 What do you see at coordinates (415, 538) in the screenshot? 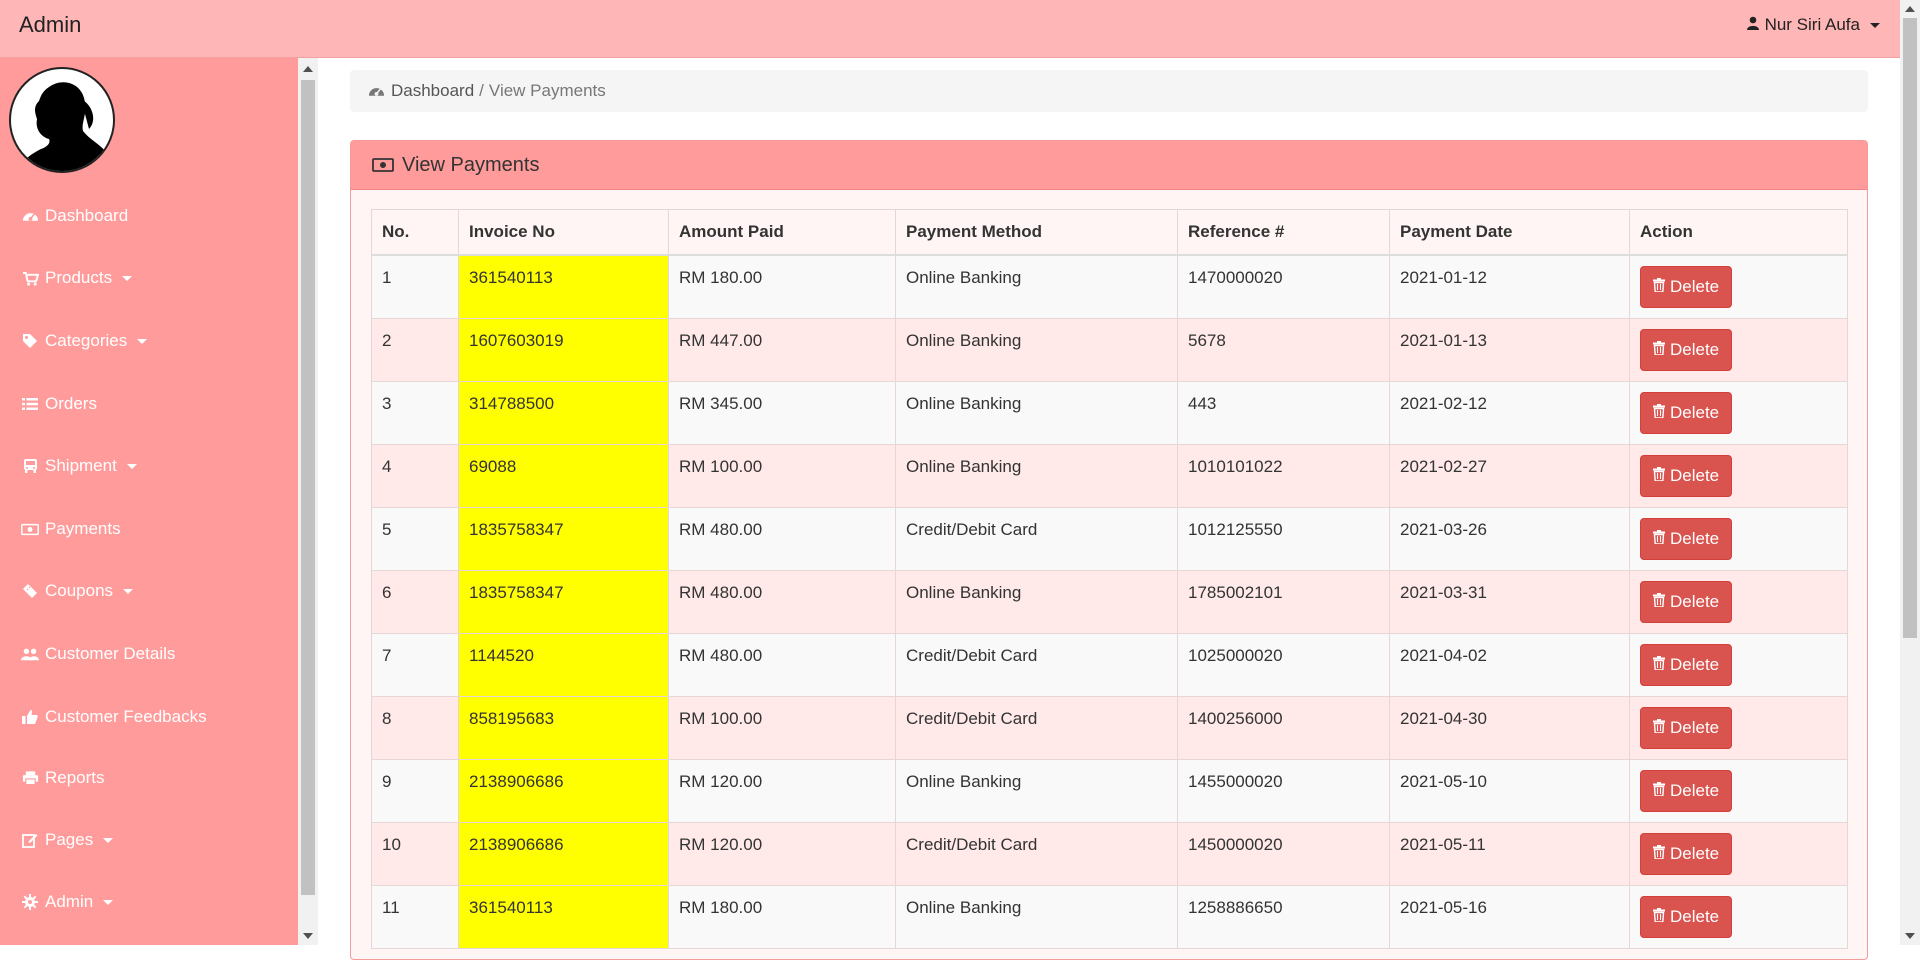
I see `cell-no: 5` at bounding box center [415, 538].